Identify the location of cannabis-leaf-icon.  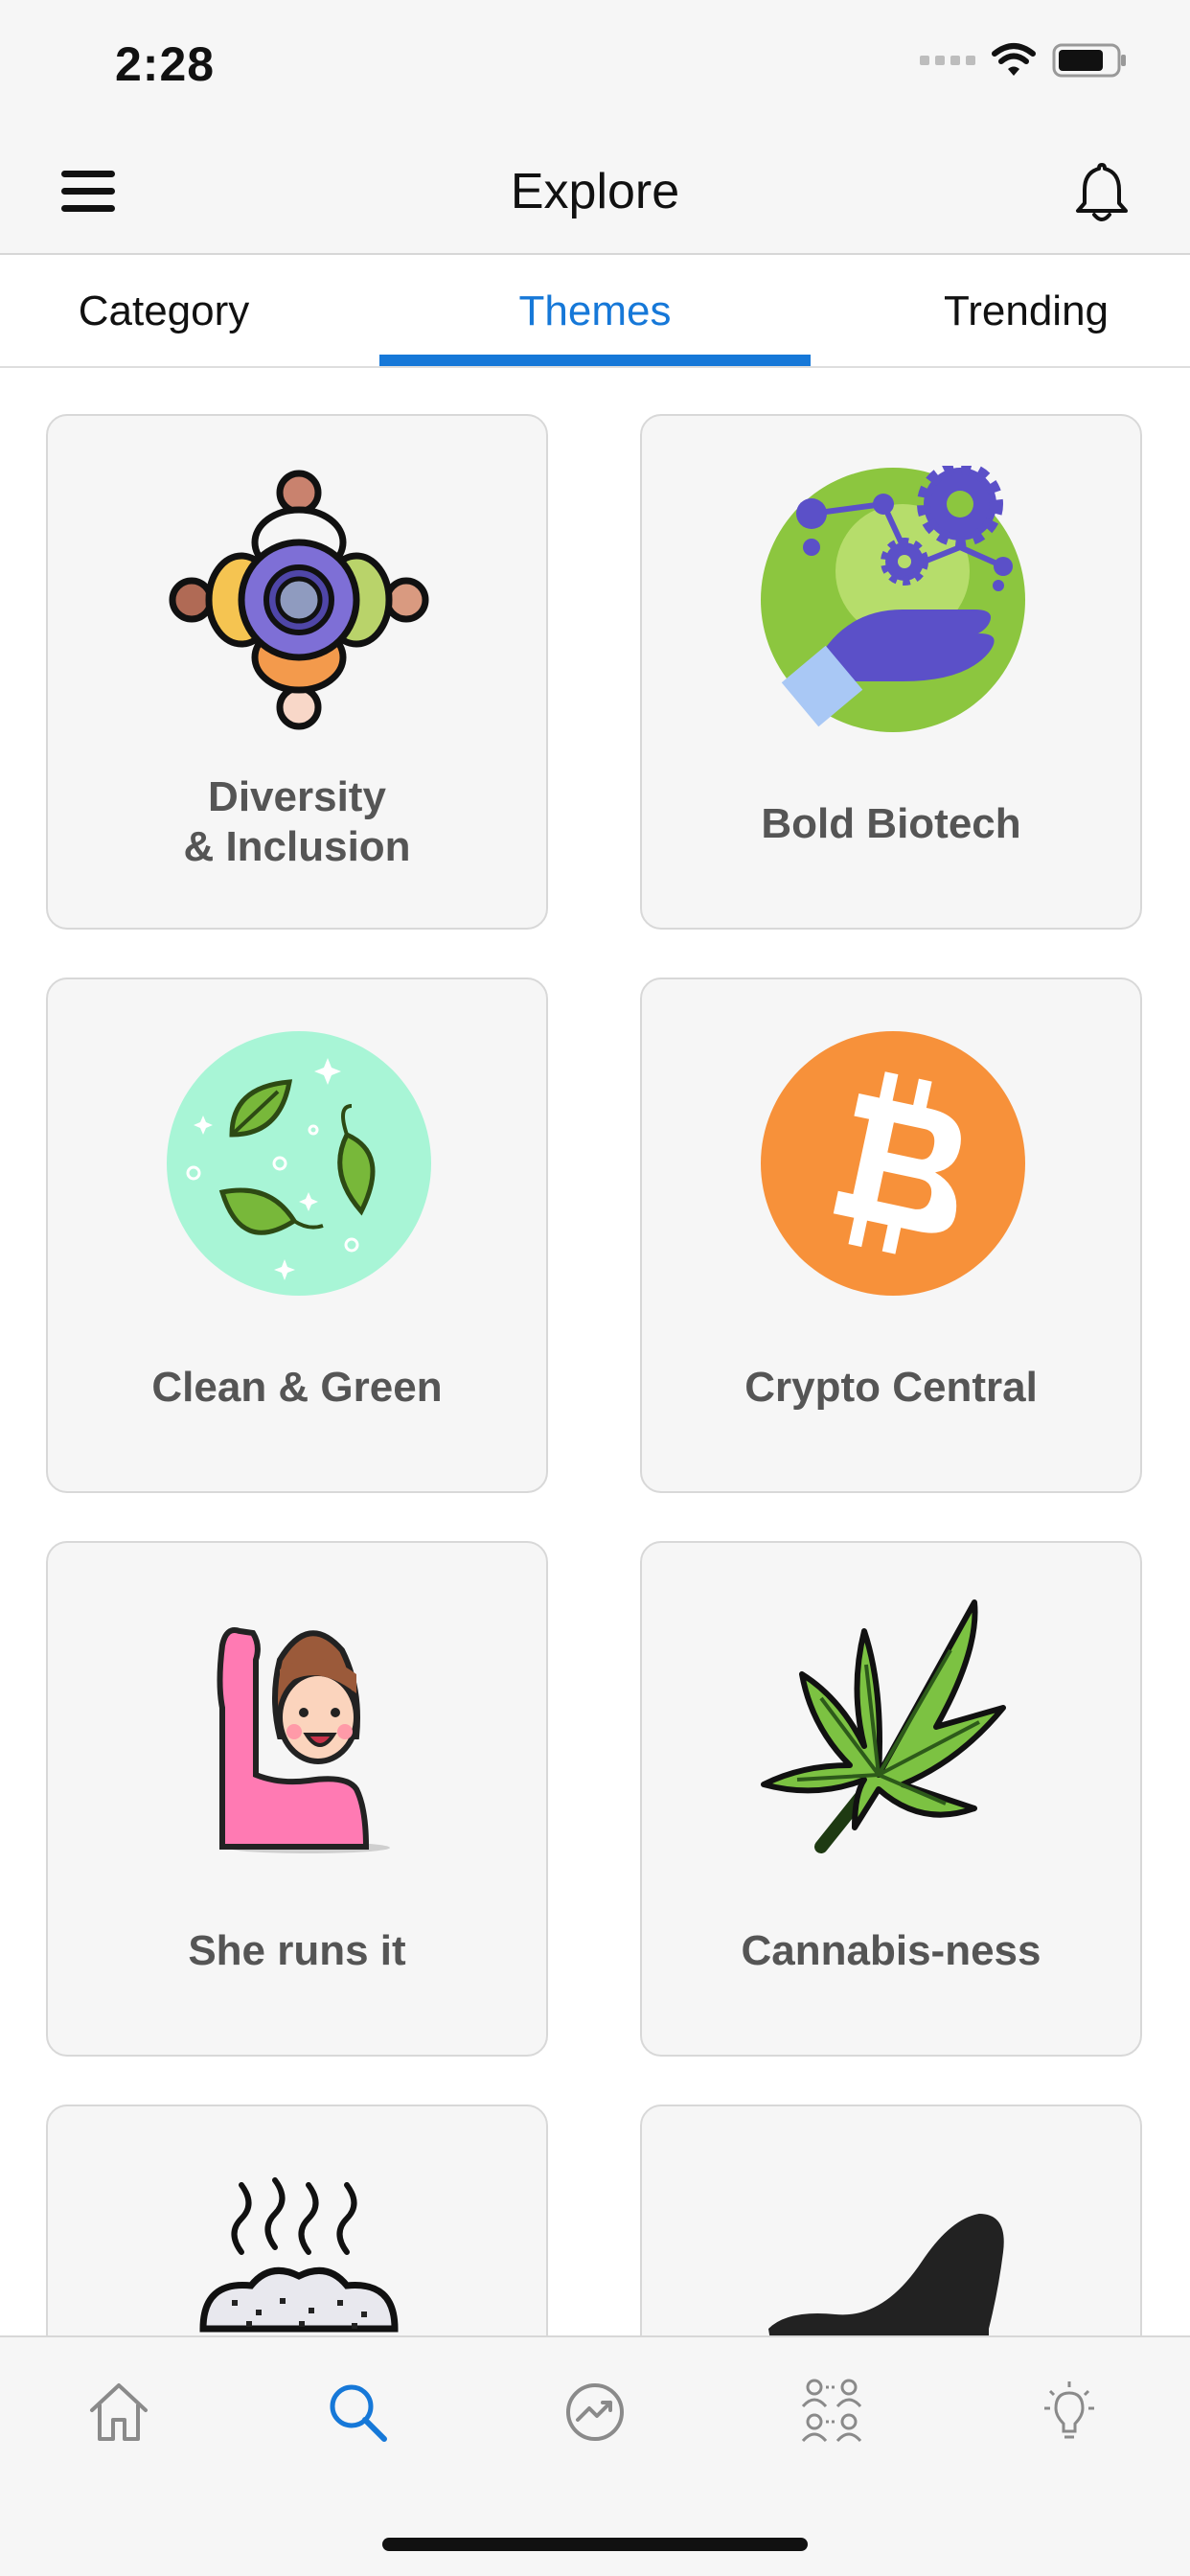
(884, 1726).